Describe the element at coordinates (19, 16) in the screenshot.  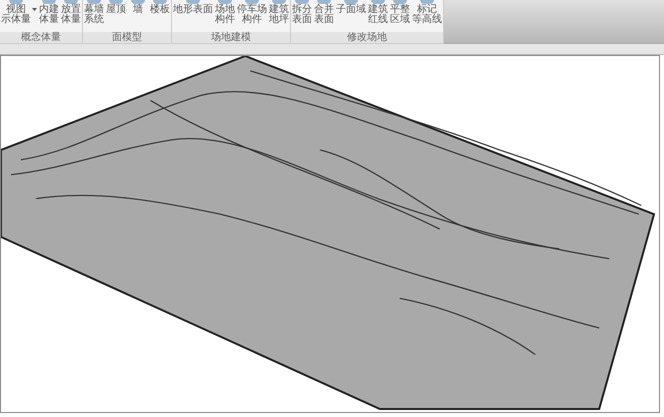
I see `ribbon-button: 视图 示体量` at that location.